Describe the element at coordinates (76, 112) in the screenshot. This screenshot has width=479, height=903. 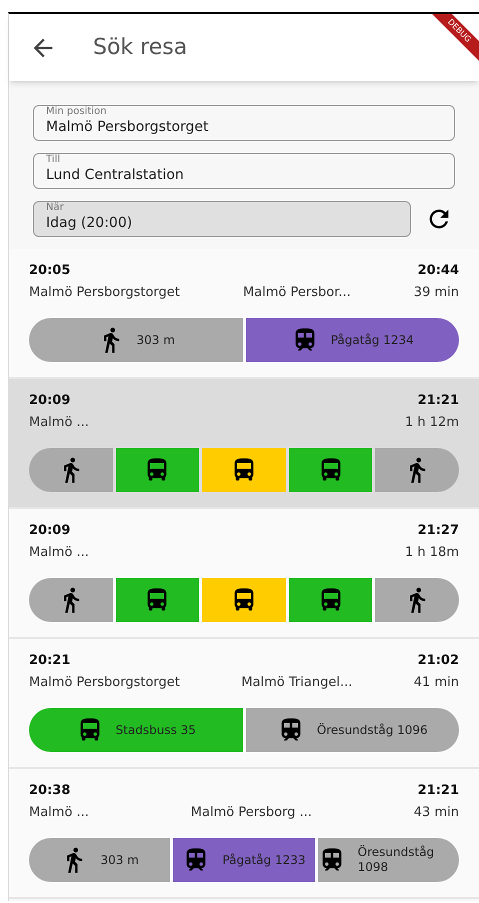
I see `field-label: Min position` at that location.